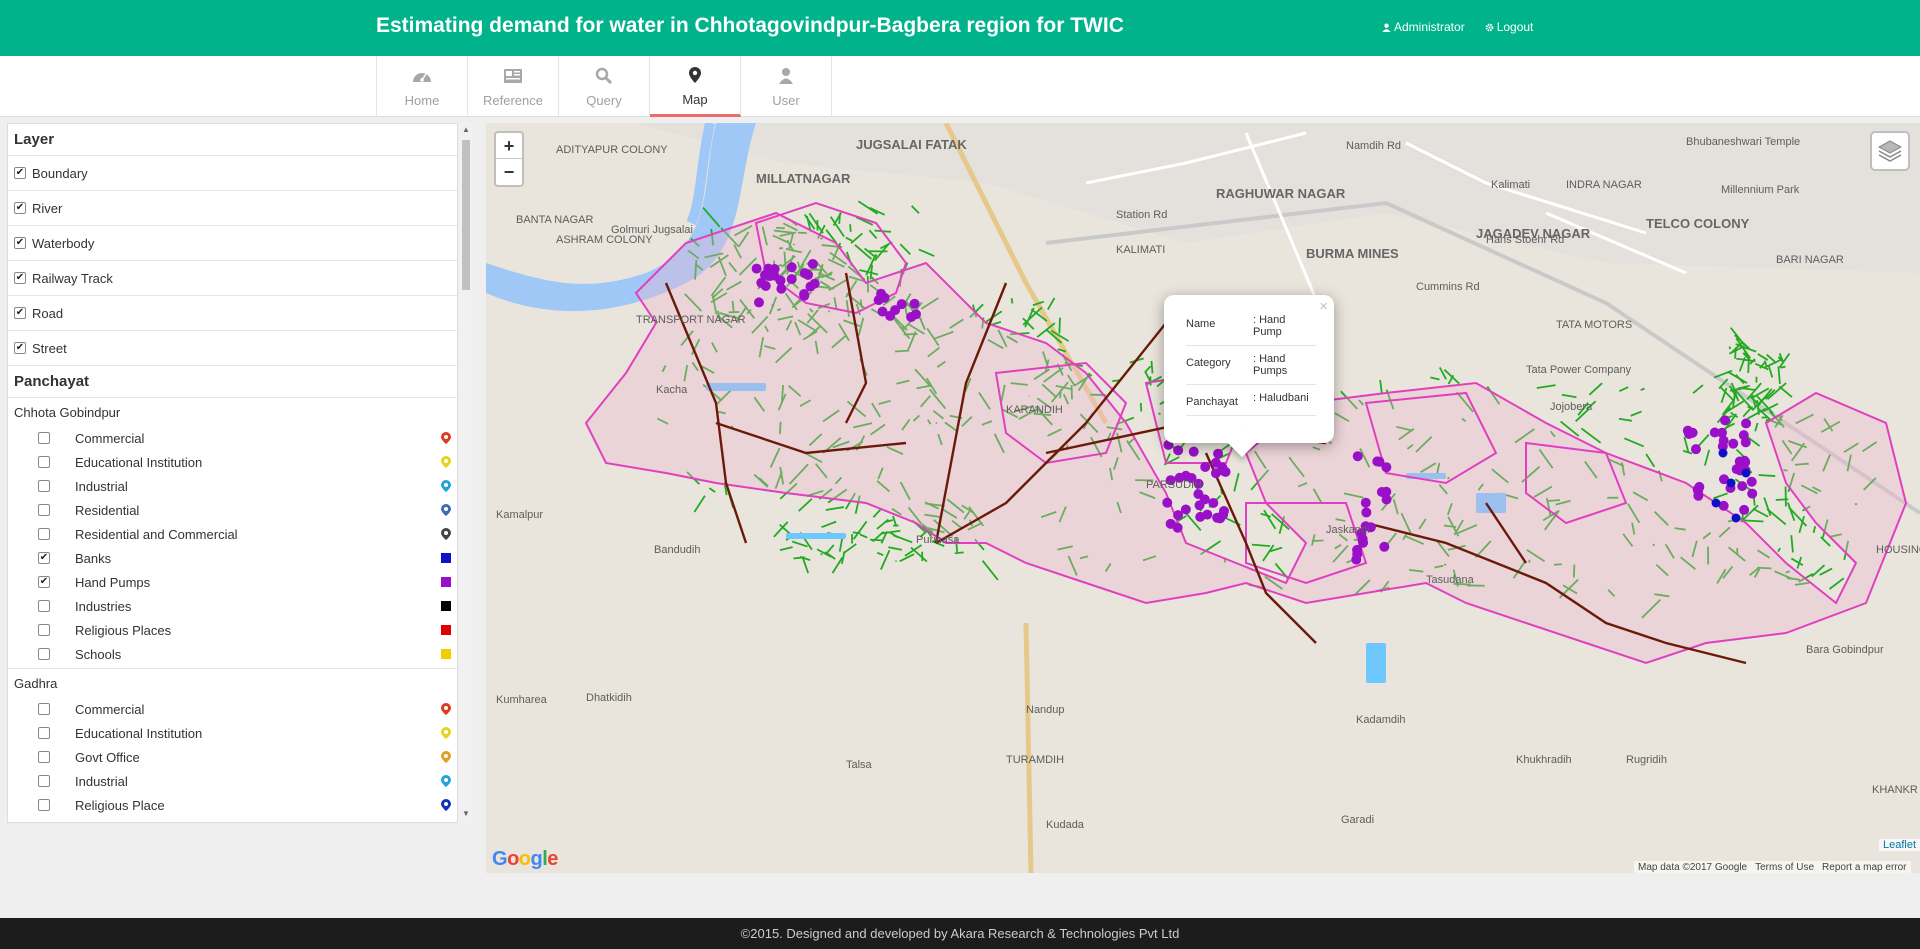  Describe the element at coordinates (1140, 250) in the screenshot. I see `map-place-label: KALIMATI` at that location.